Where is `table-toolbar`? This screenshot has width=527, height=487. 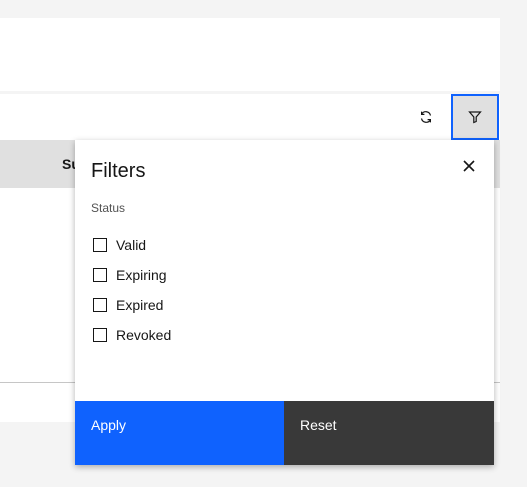
table-toolbar is located at coordinates (250, 117).